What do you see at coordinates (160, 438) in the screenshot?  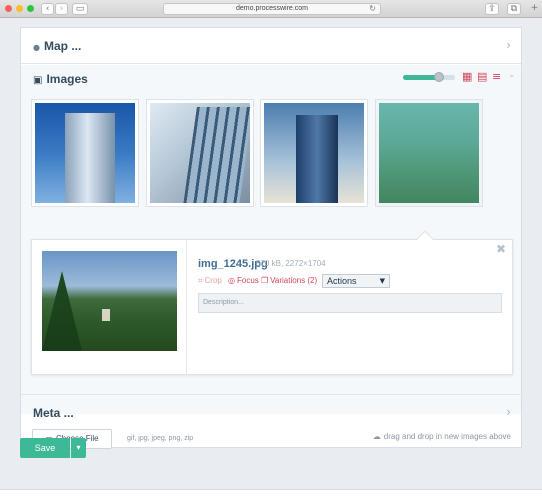 I see `allowed-extensions: gif, jpg, jpeg, png, zip` at bounding box center [160, 438].